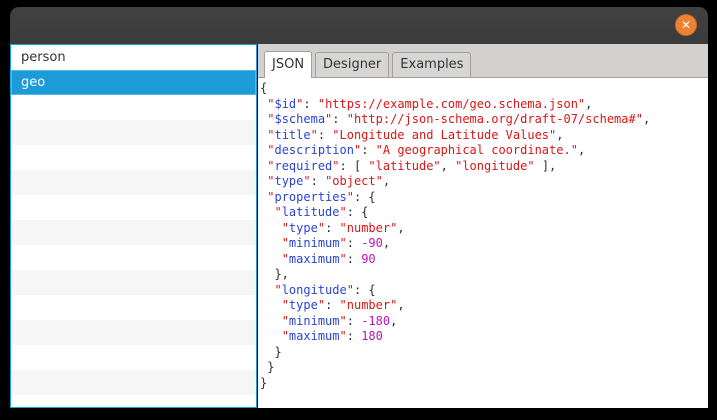 Image resolution: width=717 pixels, height=420 pixels. What do you see at coordinates (325, 289) in the screenshot?
I see `code-line: "longitude": {` at bounding box center [325, 289].